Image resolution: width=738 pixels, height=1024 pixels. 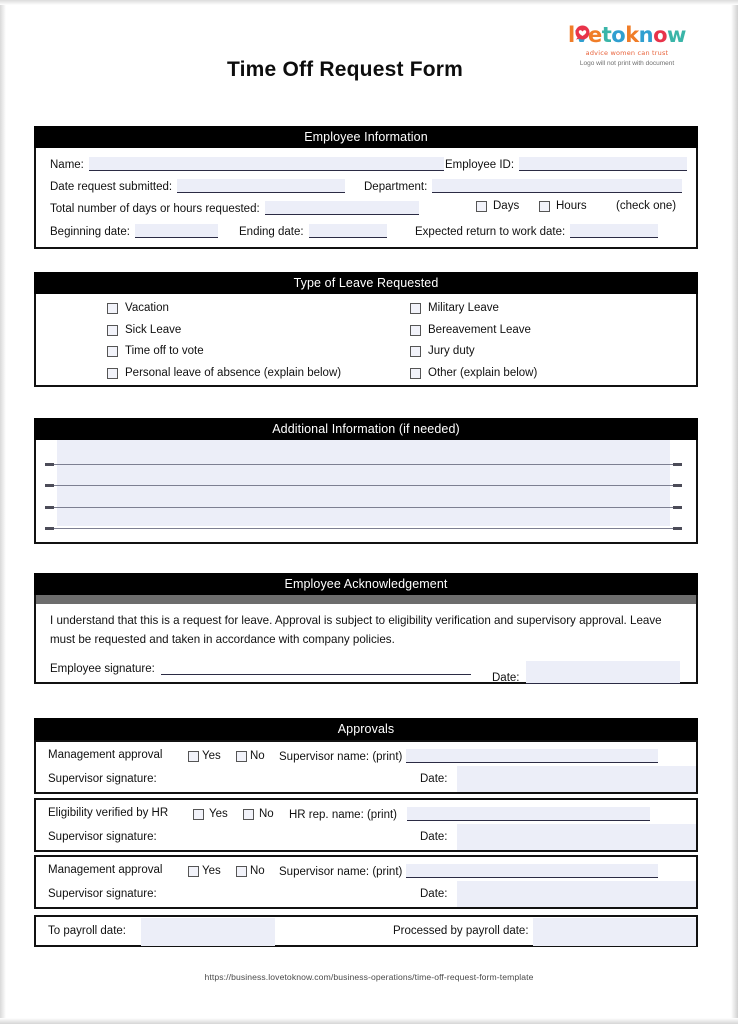 What do you see at coordinates (90, 232) in the screenshot?
I see `beginning-date-label: Beginning date:` at bounding box center [90, 232].